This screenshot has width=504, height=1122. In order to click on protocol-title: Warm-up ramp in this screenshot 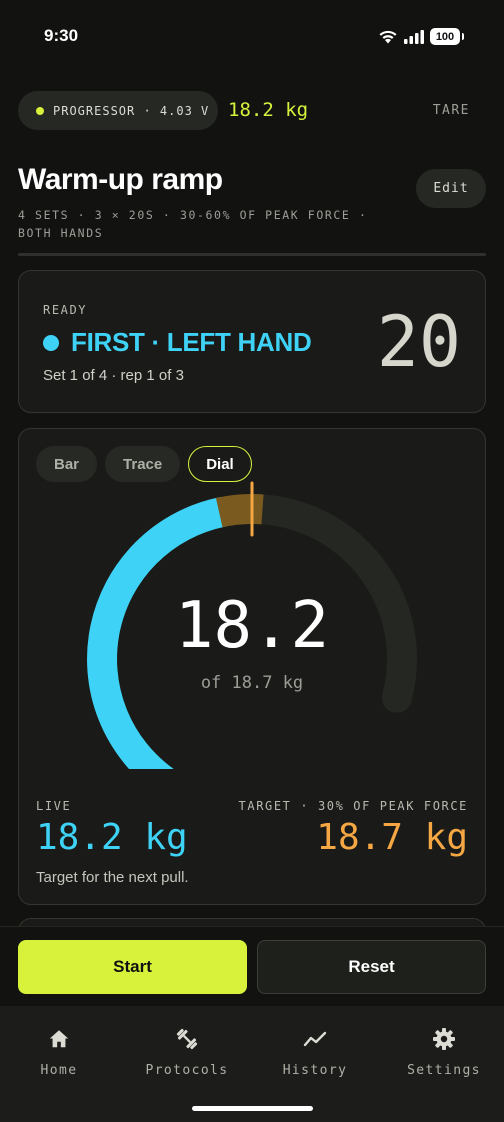, I will do `click(120, 179)`.